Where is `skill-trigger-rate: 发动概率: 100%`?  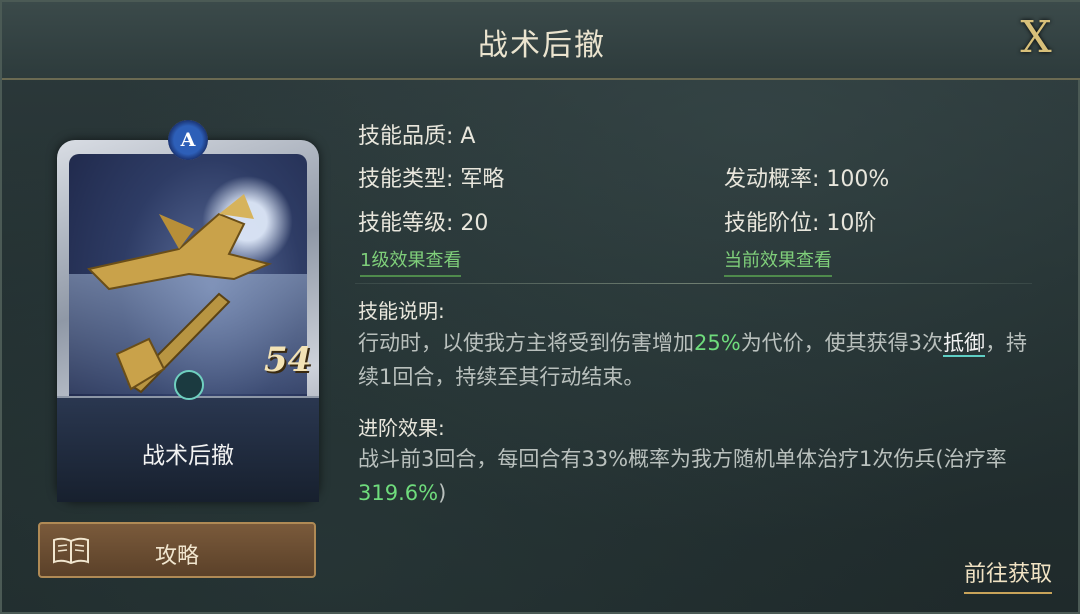 skill-trigger-rate: 发动概率: 100% is located at coordinates (807, 179).